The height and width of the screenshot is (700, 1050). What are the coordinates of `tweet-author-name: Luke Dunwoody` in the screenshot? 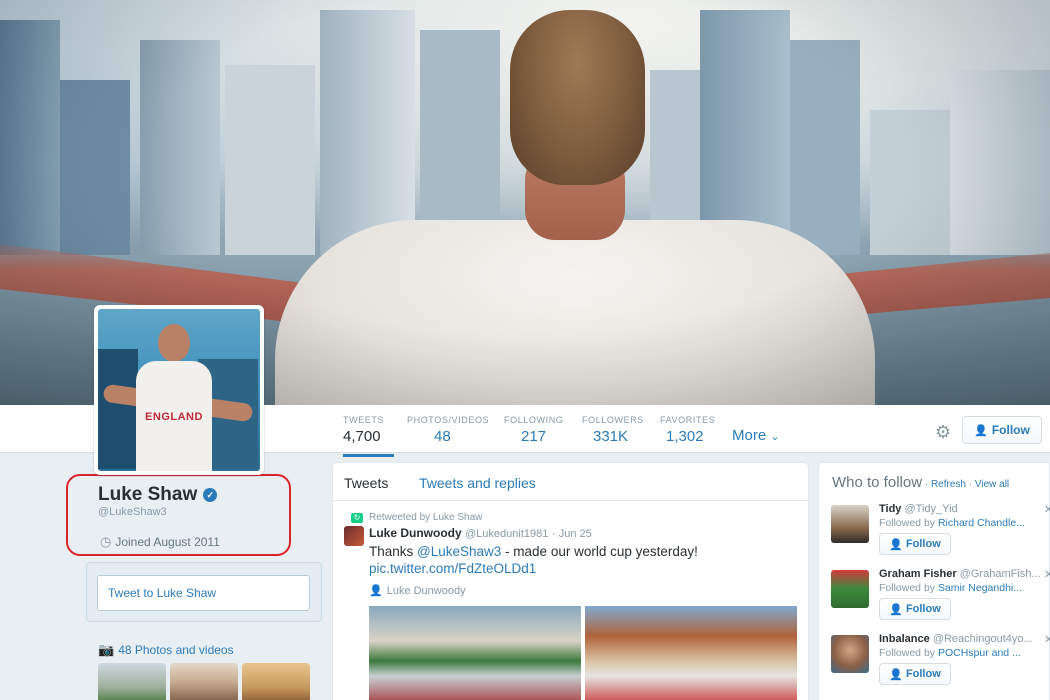 It's located at (415, 533).